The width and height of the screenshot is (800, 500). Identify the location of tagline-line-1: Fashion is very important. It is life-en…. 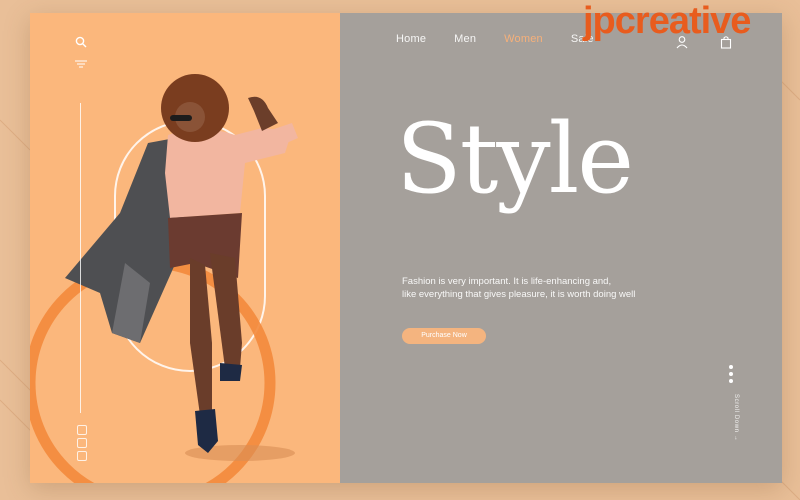
(507, 281).